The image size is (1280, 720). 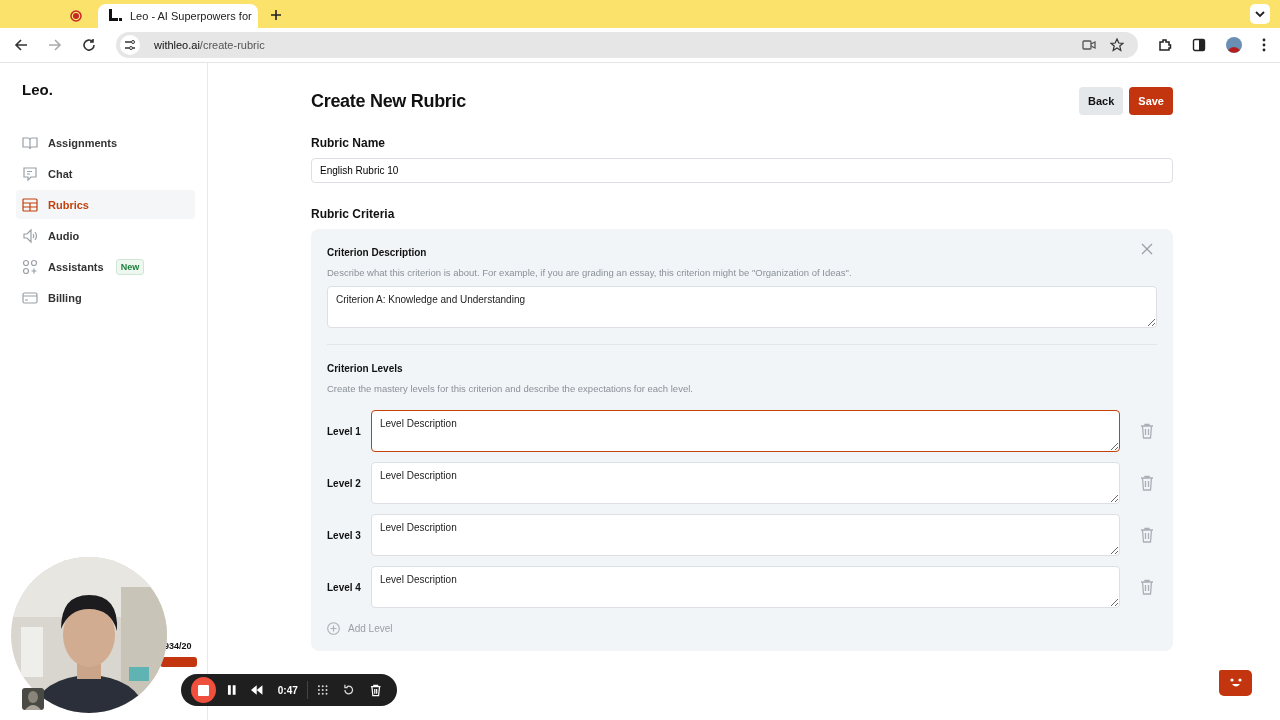 I want to click on sidebar-item: Assignments, so click(x=105, y=142).